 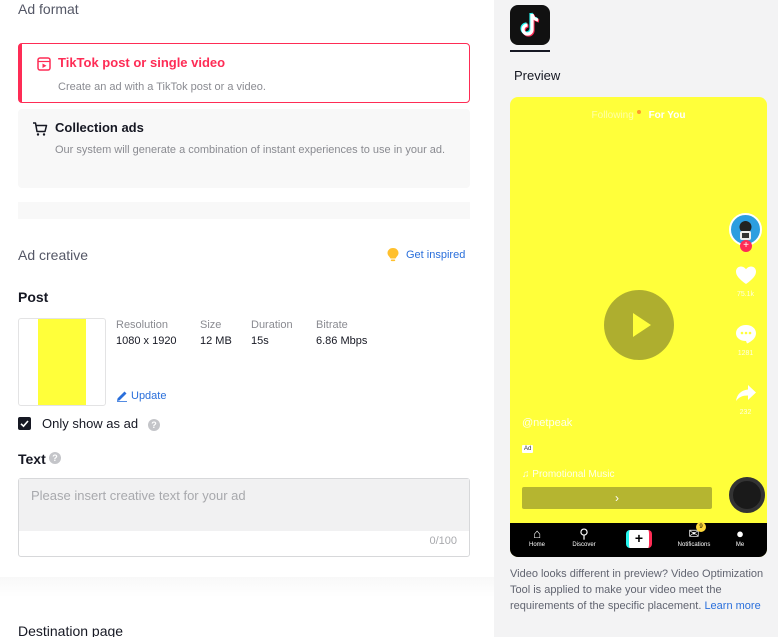 I want to click on get-inspired-label: Get inspired, so click(x=436, y=255).